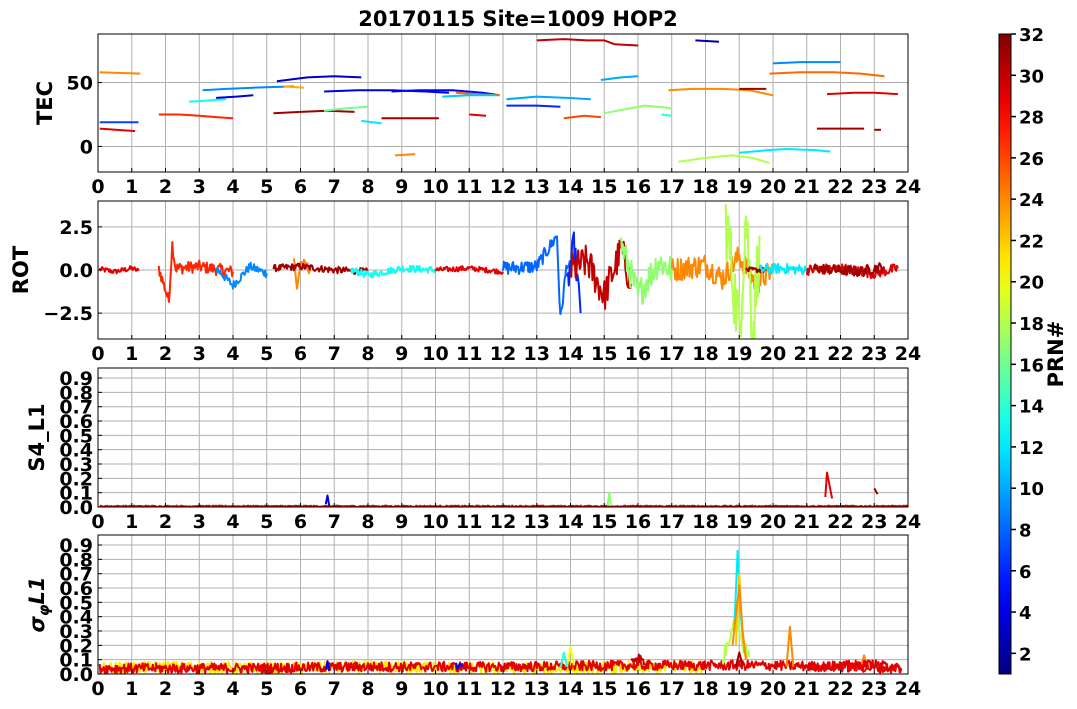 This screenshot has height=709, width=1077. I want to click on y-tick-label: 0.9, so click(76, 546).